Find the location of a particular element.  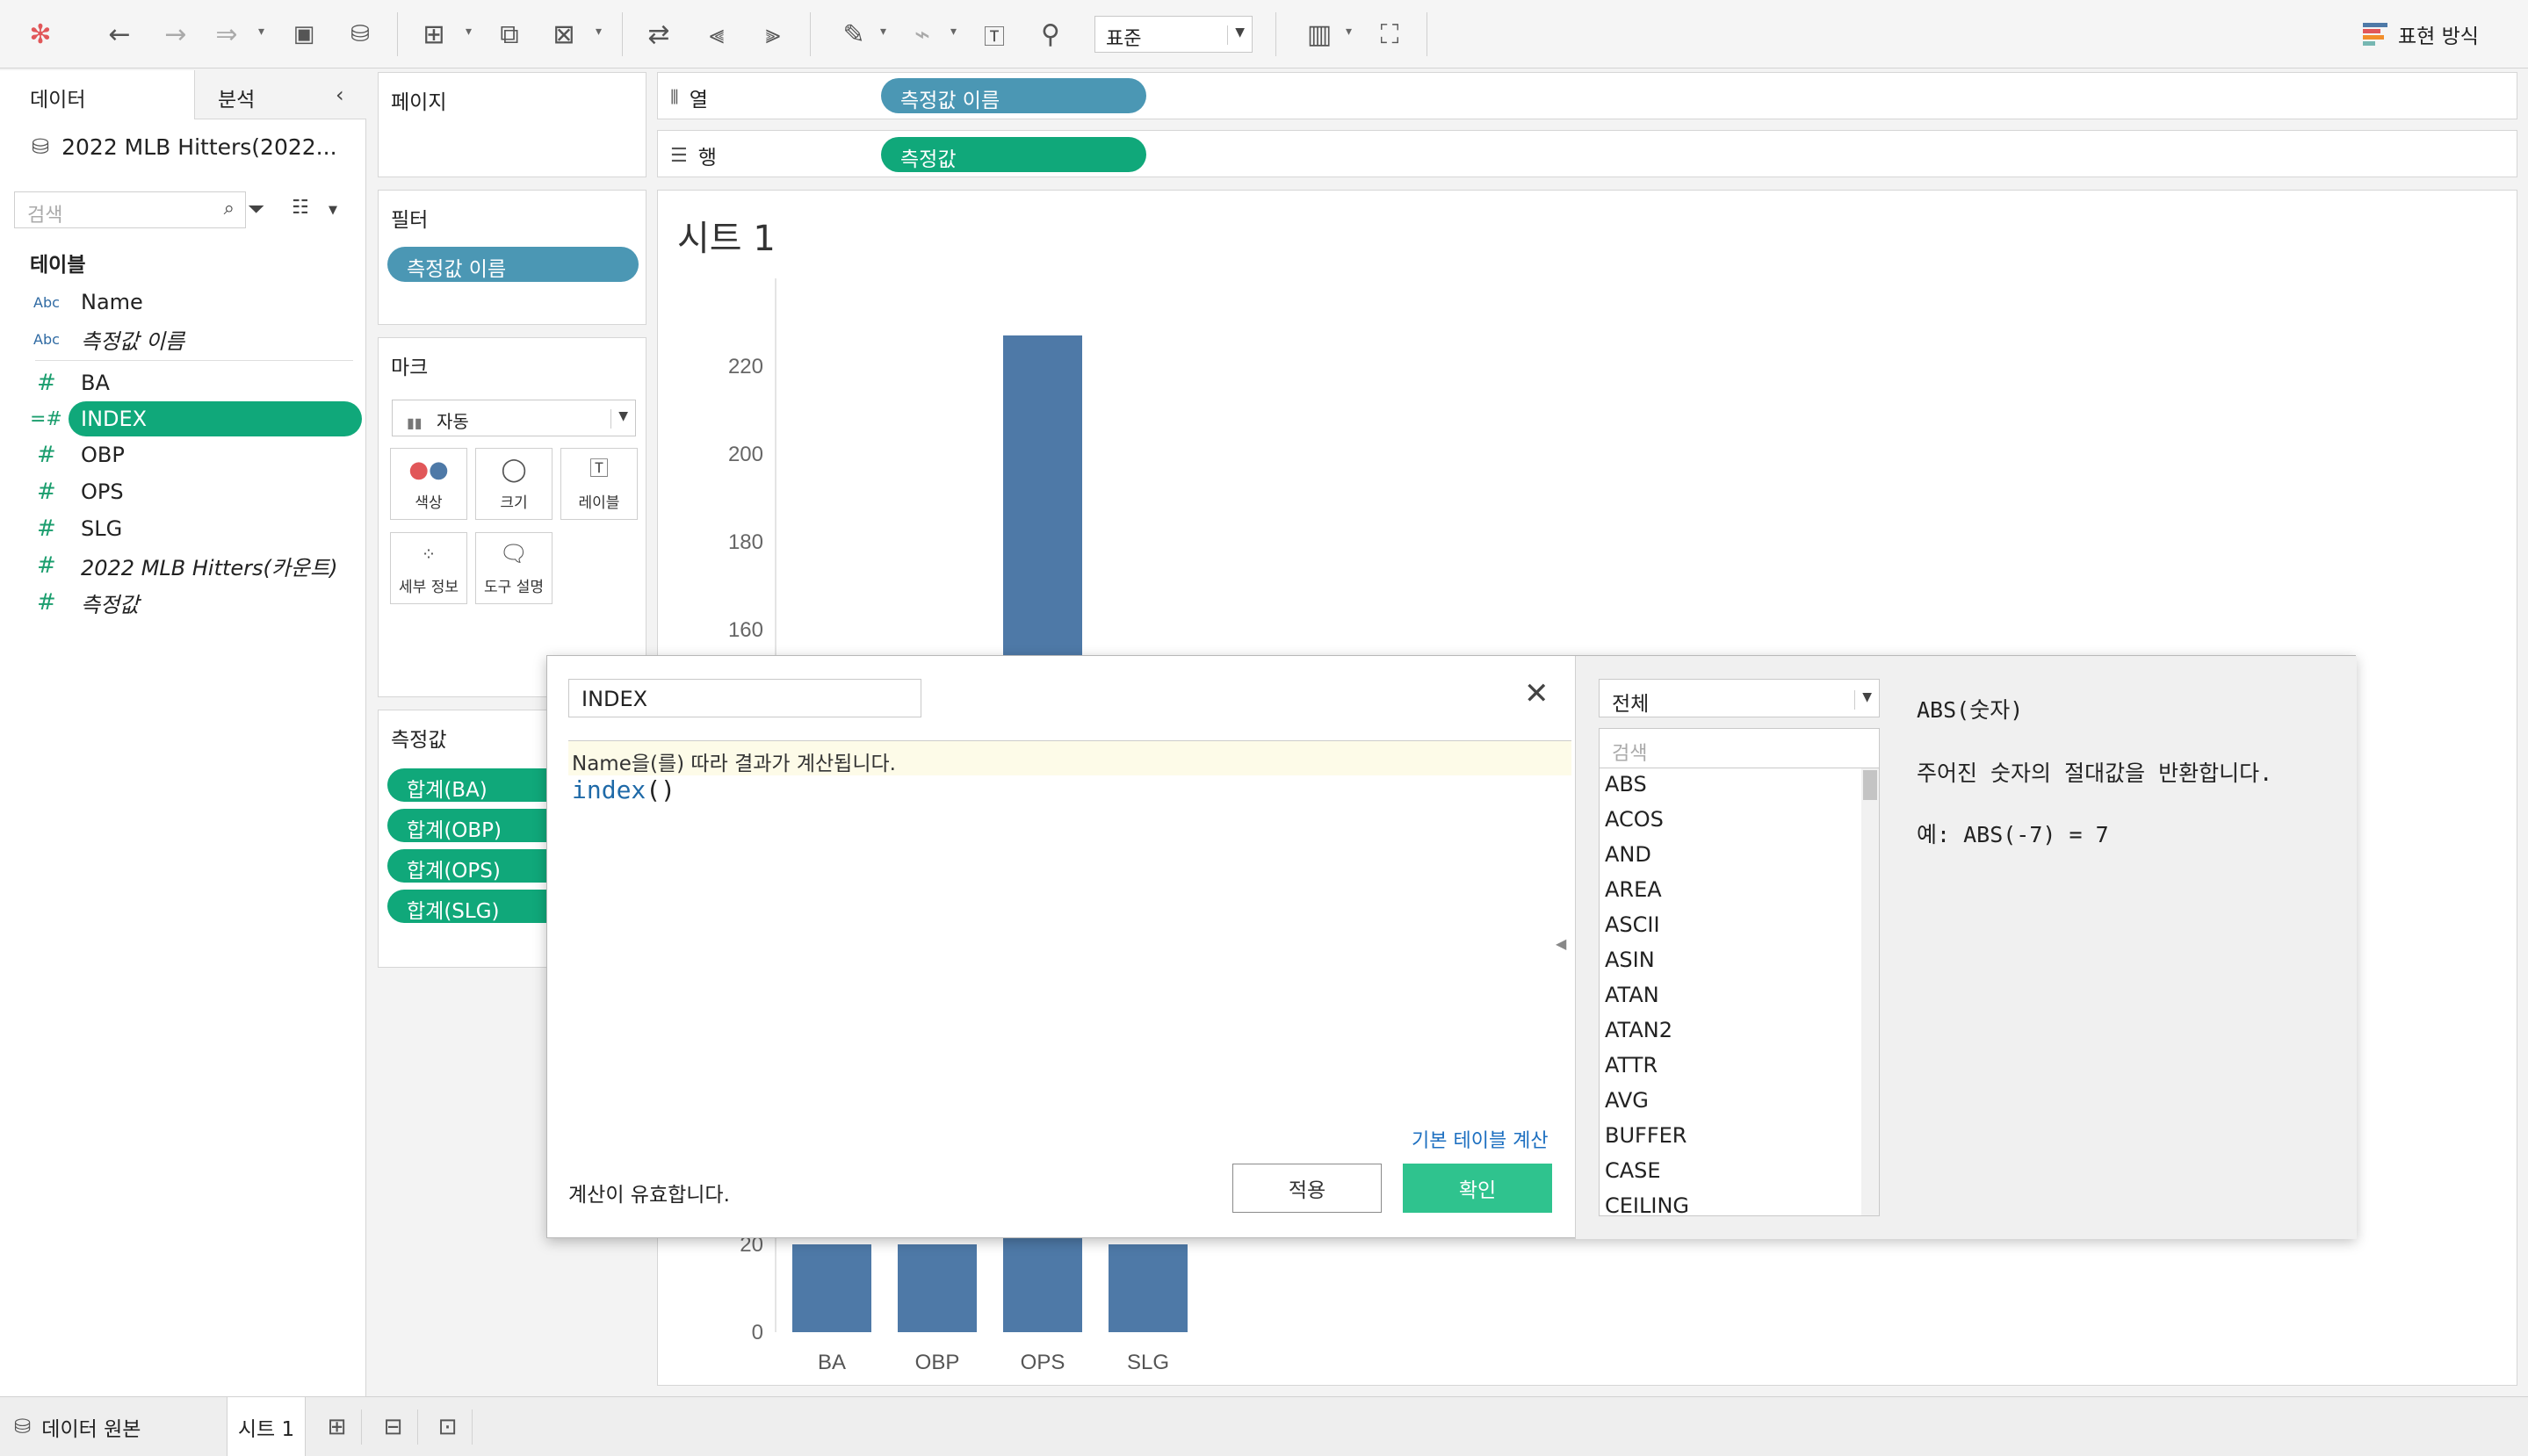

collapse-pane-icon: ‹ is located at coordinates (340, 95).